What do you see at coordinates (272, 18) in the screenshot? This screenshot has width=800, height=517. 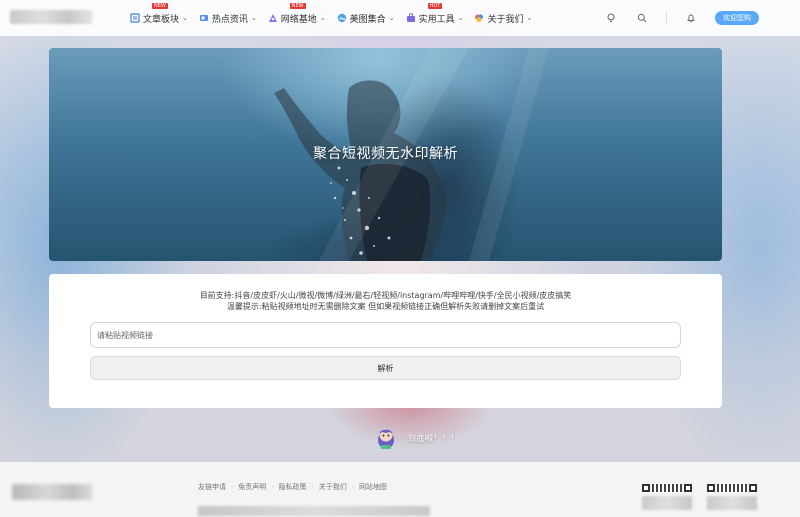 I see `network-icon` at bounding box center [272, 18].